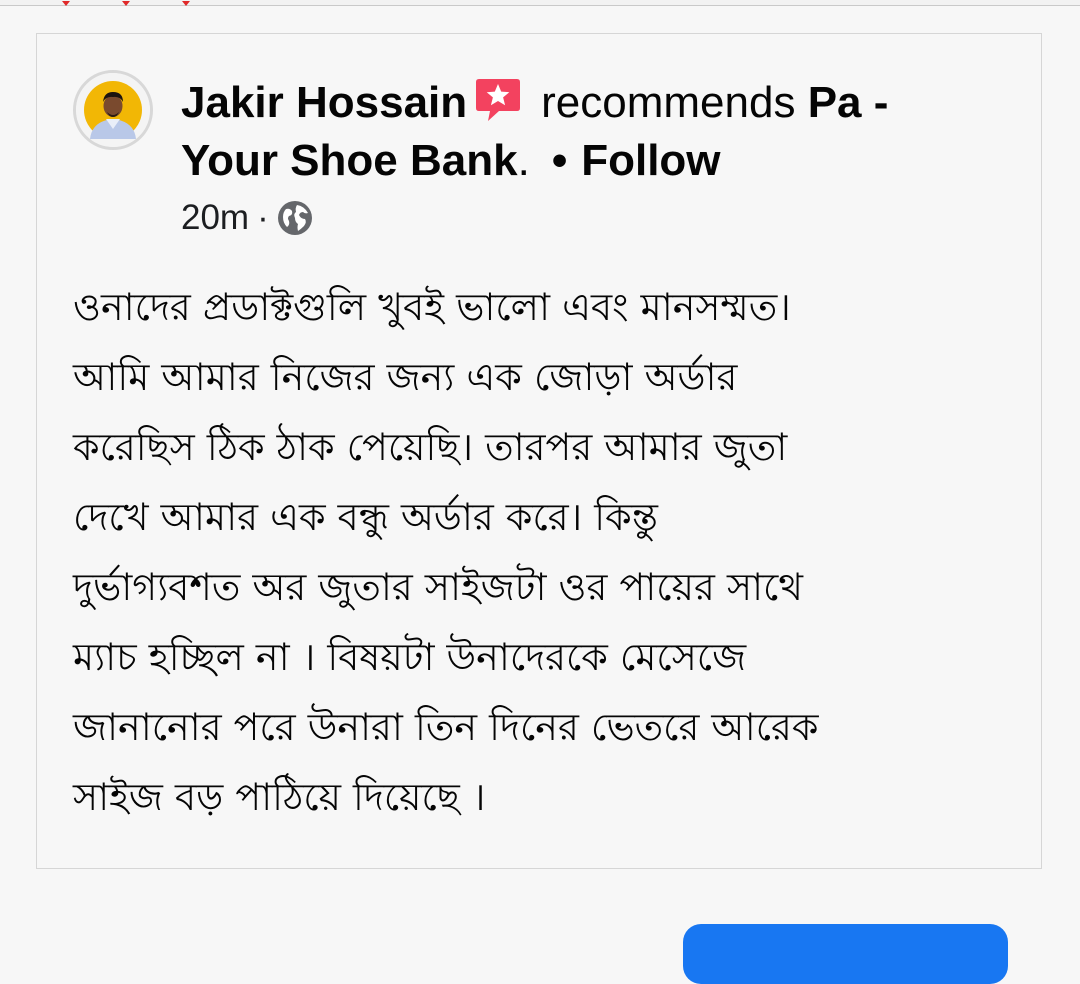  Describe the element at coordinates (523, 160) in the screenshot. I see `page-name-suffix: .` at that location.